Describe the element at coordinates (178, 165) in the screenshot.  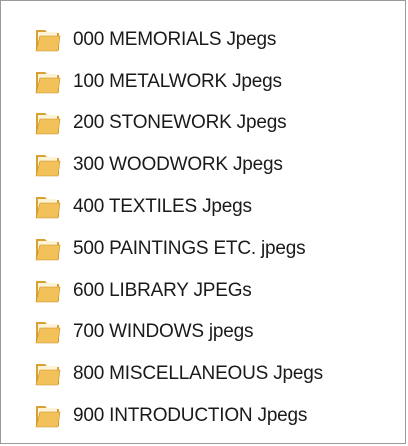
I see `folder-label: 300 WOODWORK Jpegs` at that location.